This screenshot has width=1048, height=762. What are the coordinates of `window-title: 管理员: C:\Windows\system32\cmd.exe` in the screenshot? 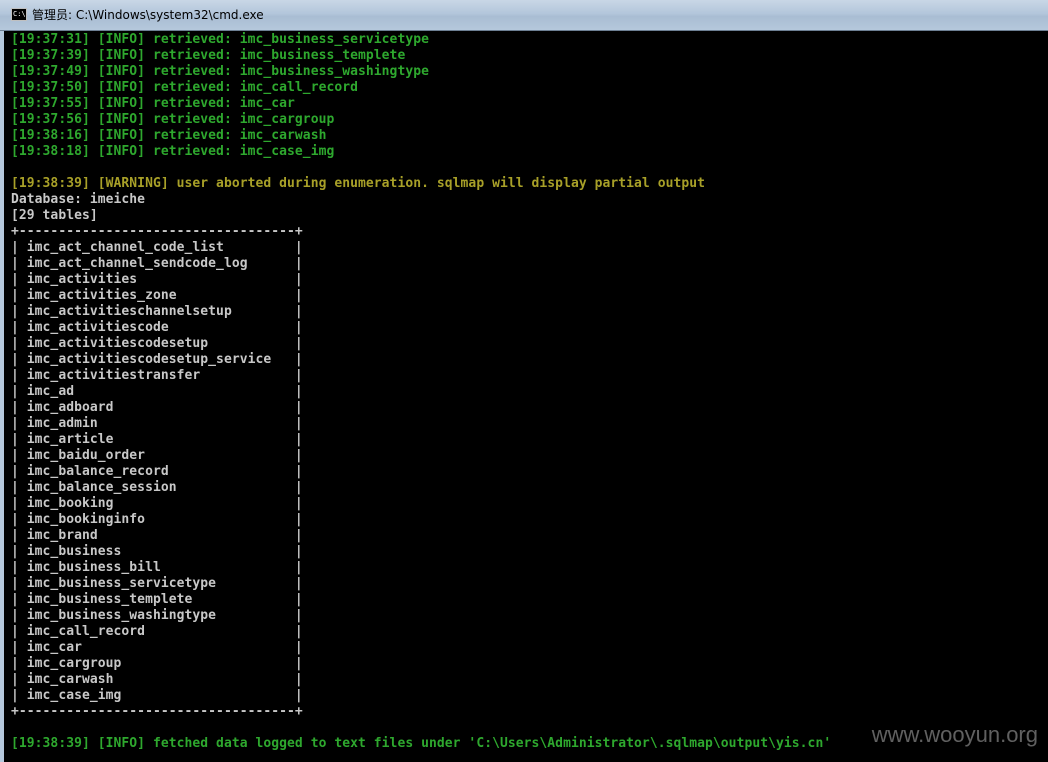 It's located at (148, 15).